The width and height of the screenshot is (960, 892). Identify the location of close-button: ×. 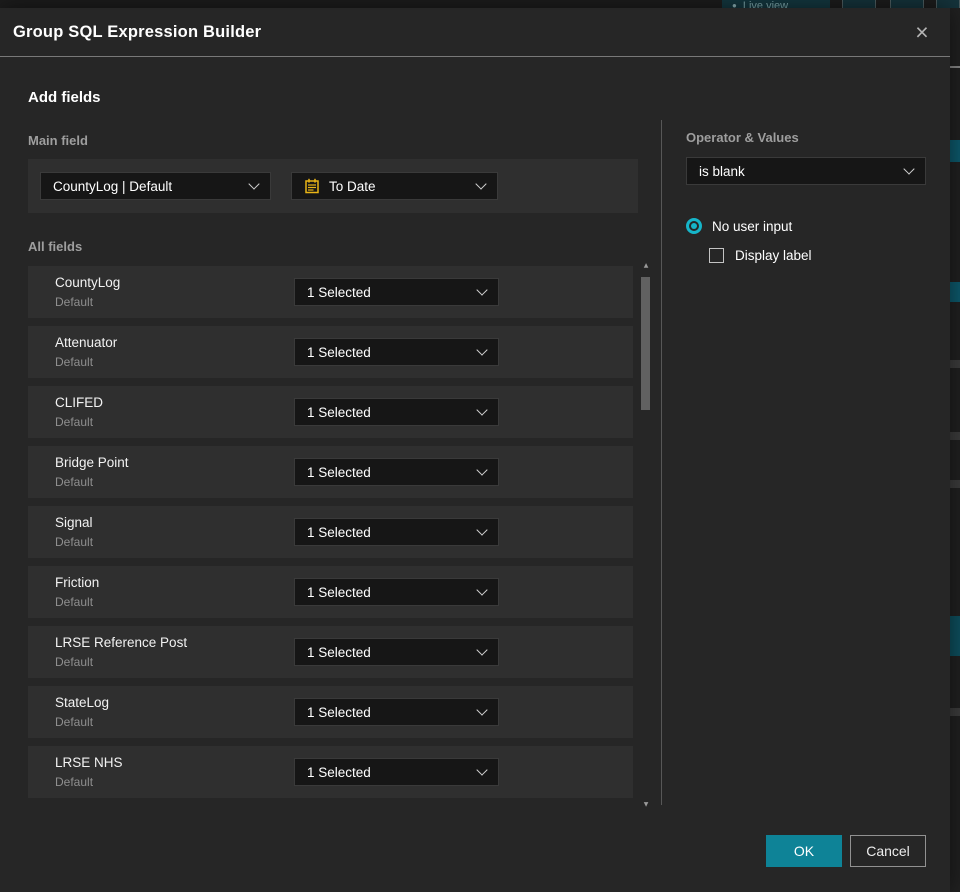
(922, 32).